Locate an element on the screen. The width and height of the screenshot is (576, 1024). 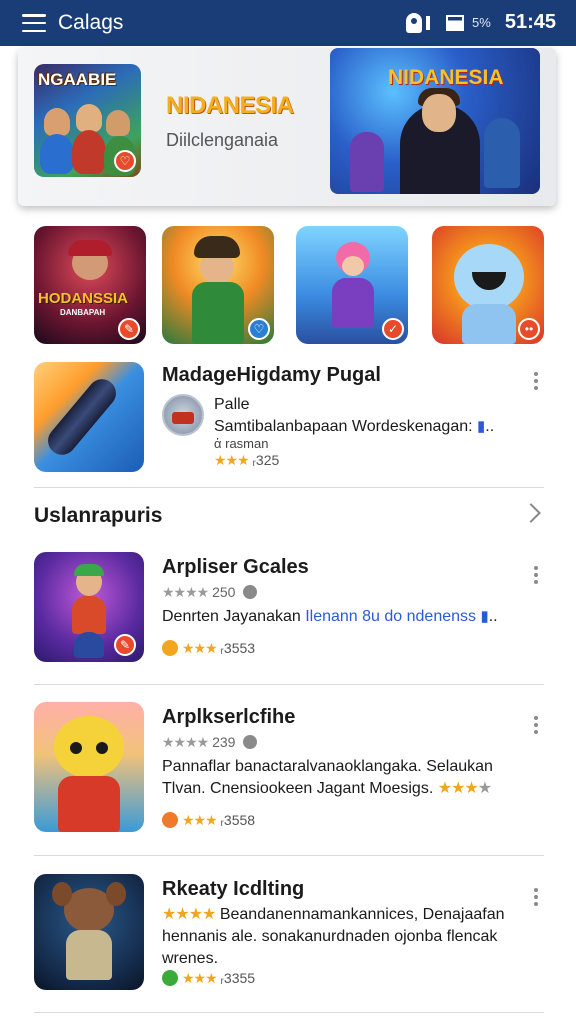
banner-art-label: NIDANESIA is located at coordinates (446, 77).